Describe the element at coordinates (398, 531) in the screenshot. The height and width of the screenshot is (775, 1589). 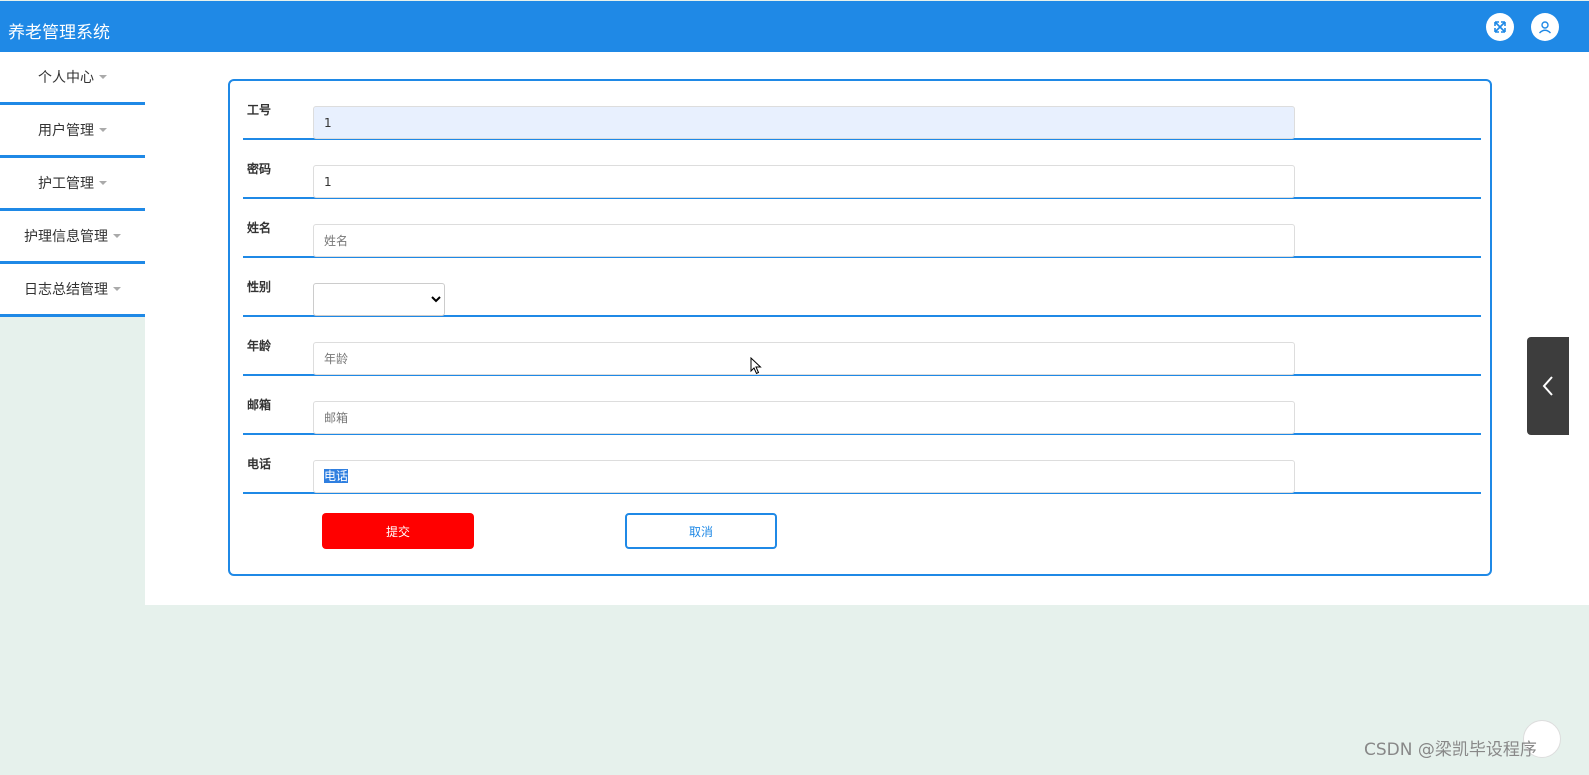
I see `submit-button: 提交` at that location.